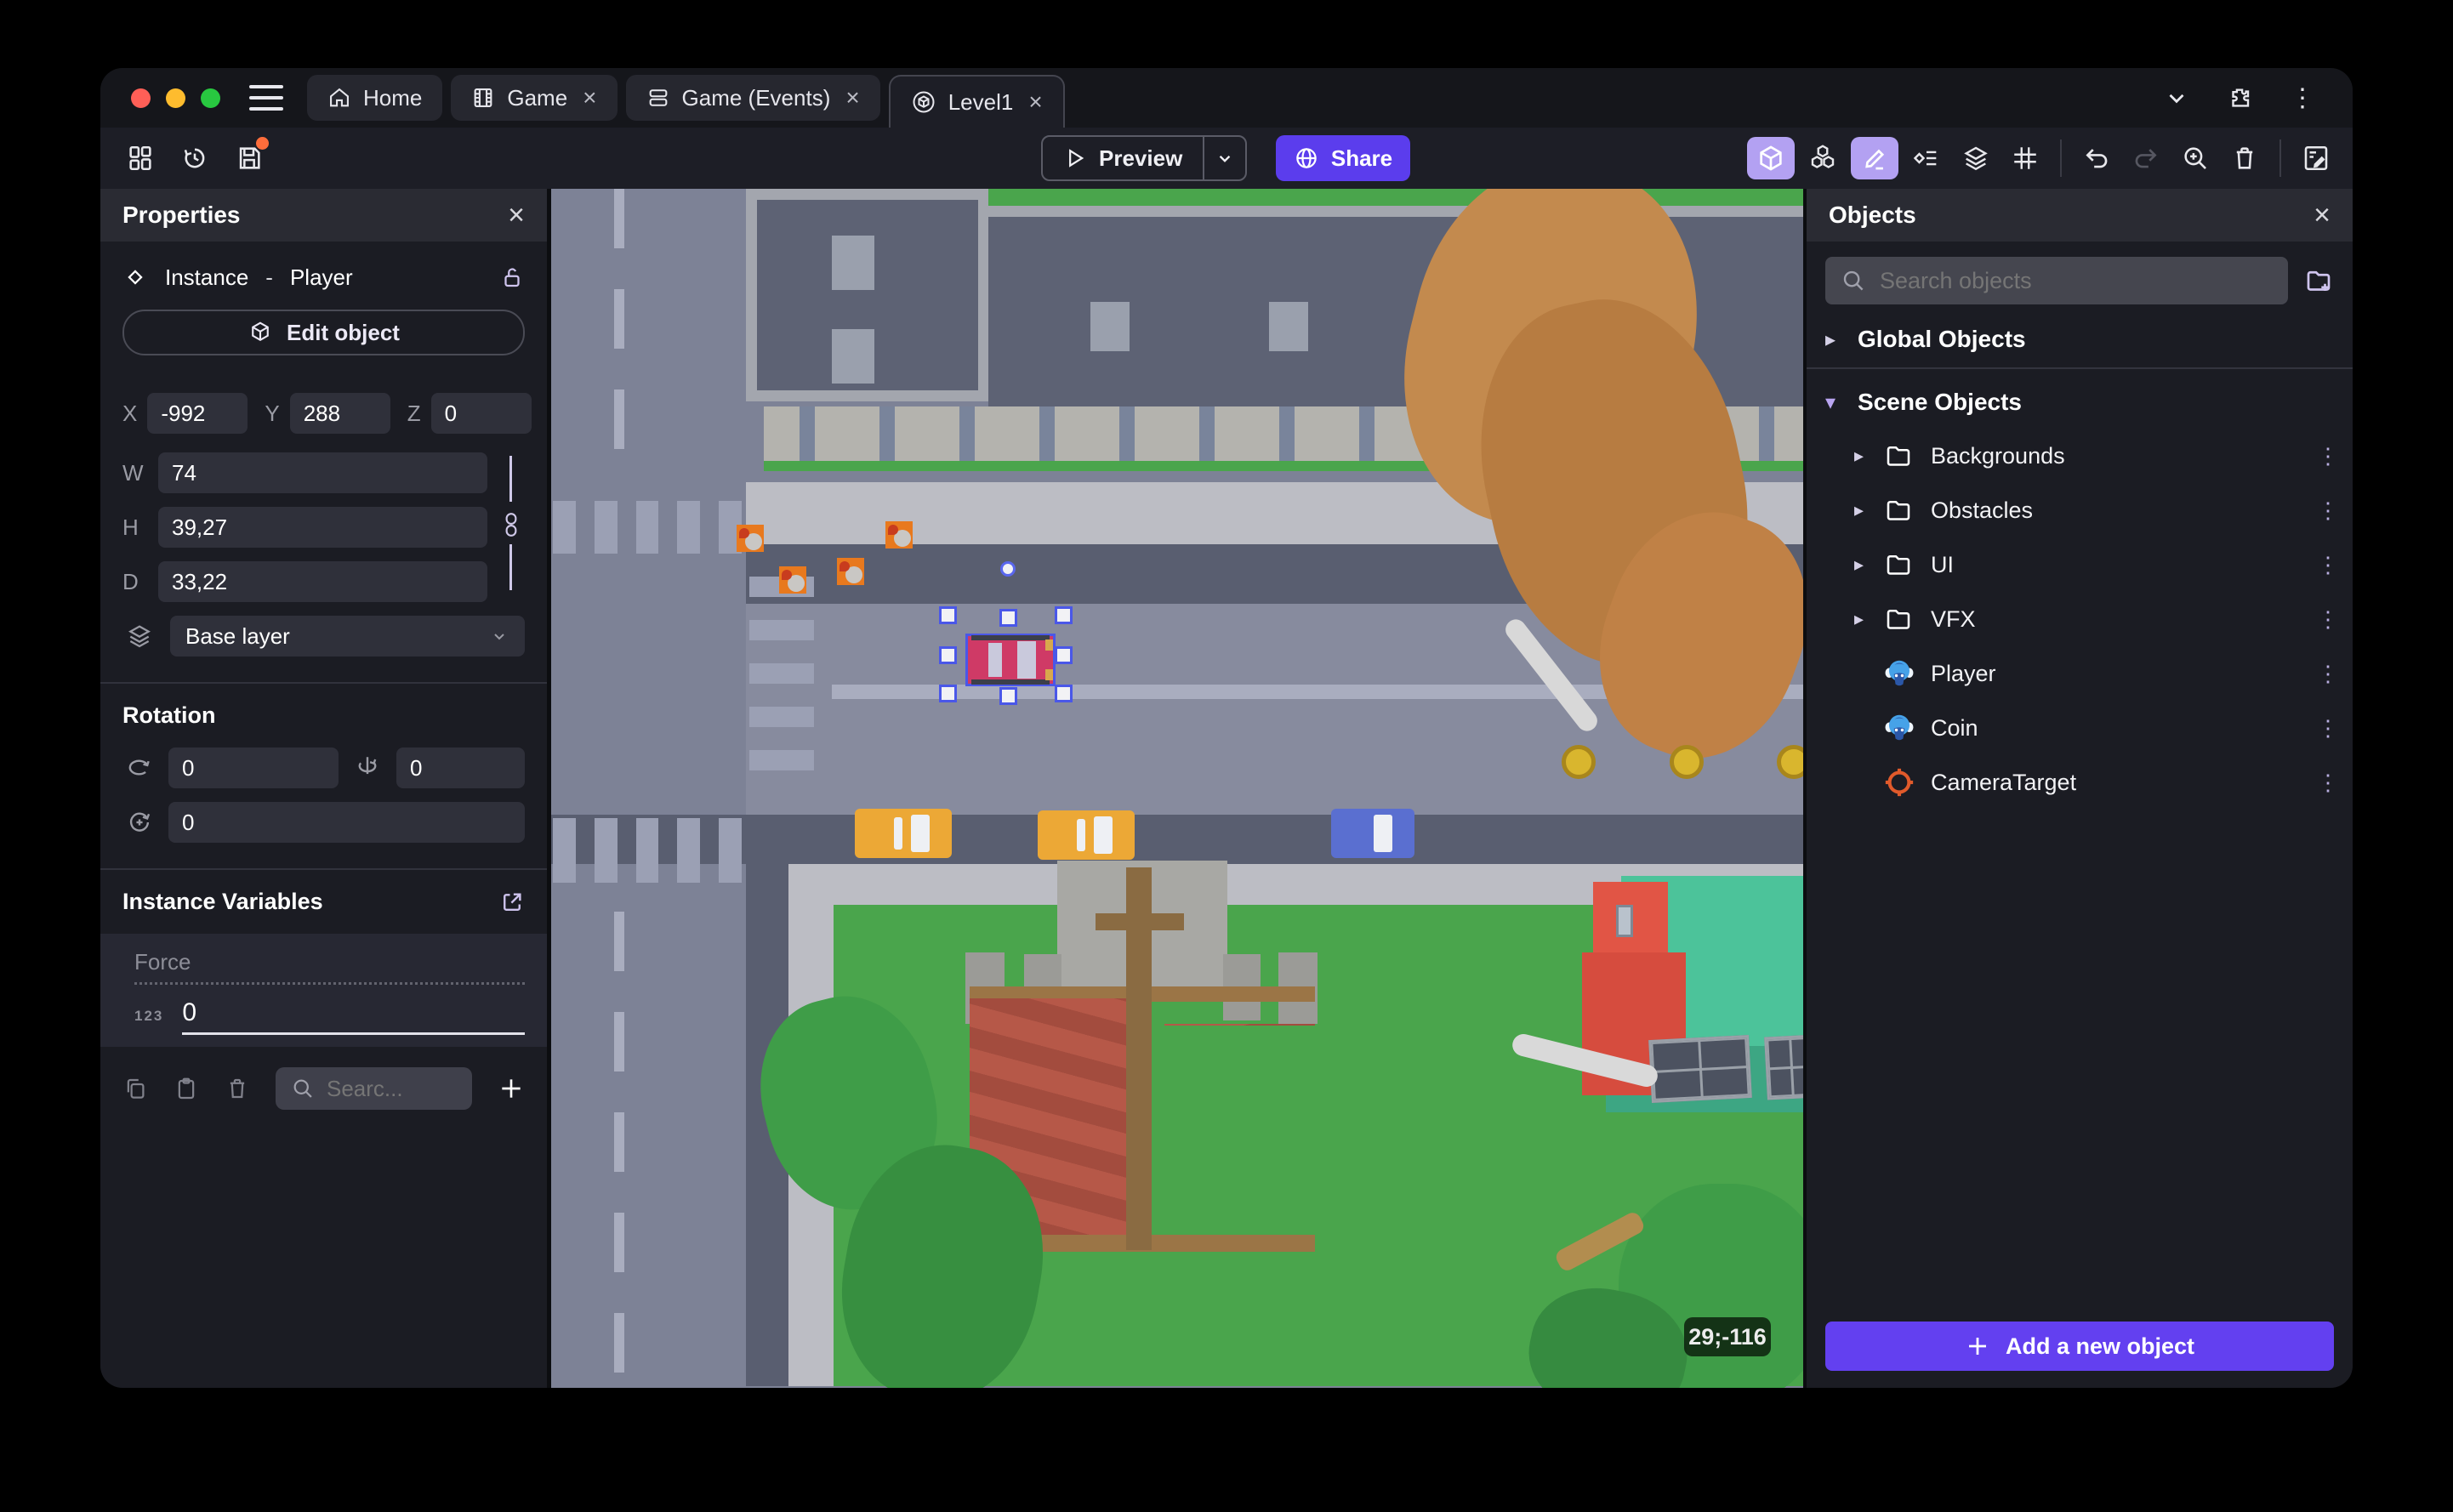 This screenshot has height=1512, width=2453. What do you see at coordinates (512, 277) in the screenshot?
I see `lock-open-icon` at bounding box center [512, 277].